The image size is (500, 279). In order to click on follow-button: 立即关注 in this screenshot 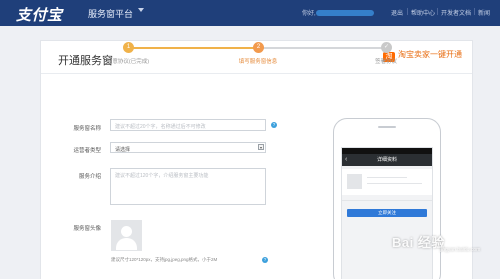, I will do `click(387, 213)`.